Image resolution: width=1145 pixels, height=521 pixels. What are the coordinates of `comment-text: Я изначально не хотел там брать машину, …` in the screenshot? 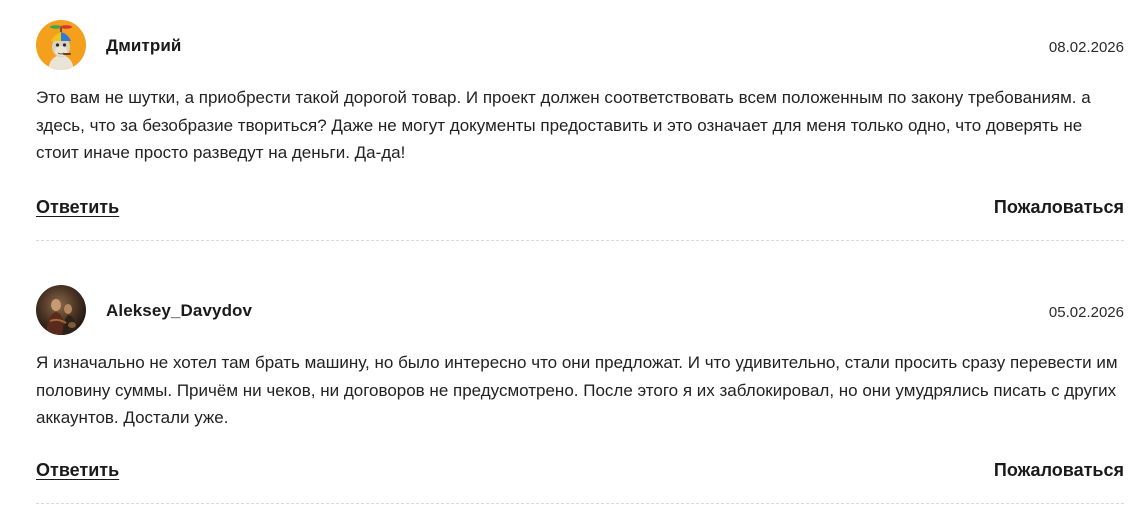 It's located at (577, 390).